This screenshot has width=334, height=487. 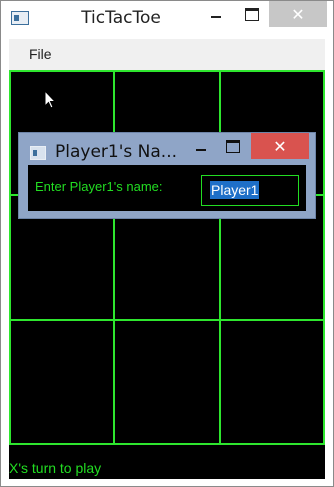 I want to click on turn-status-text: X's turn to play, so click(x=55, y=468).